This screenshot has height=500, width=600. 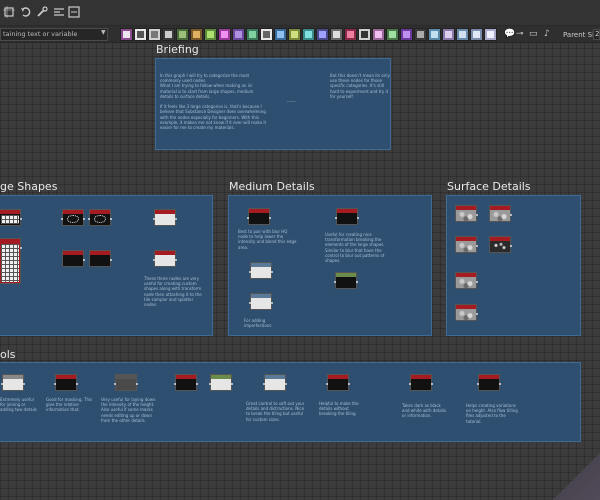 What do you see at coordinates (59, 12) in the screenshot?
I see `align-nodes-icon` at bounding box center [59, 12].